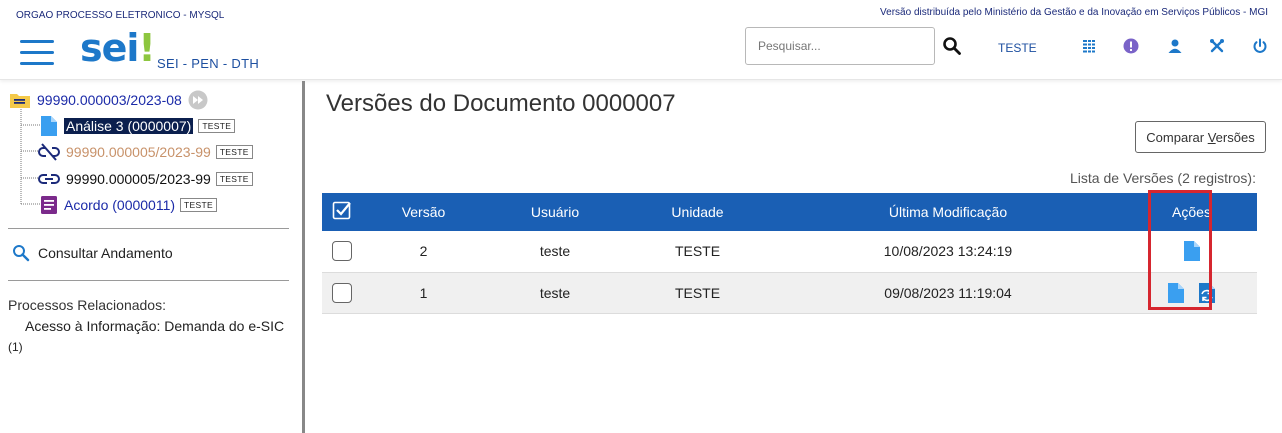  What do you see at coordinates (423, 212) in the screenshot?
I see `column-header-version: Versão` at bounding box center [423, 212].